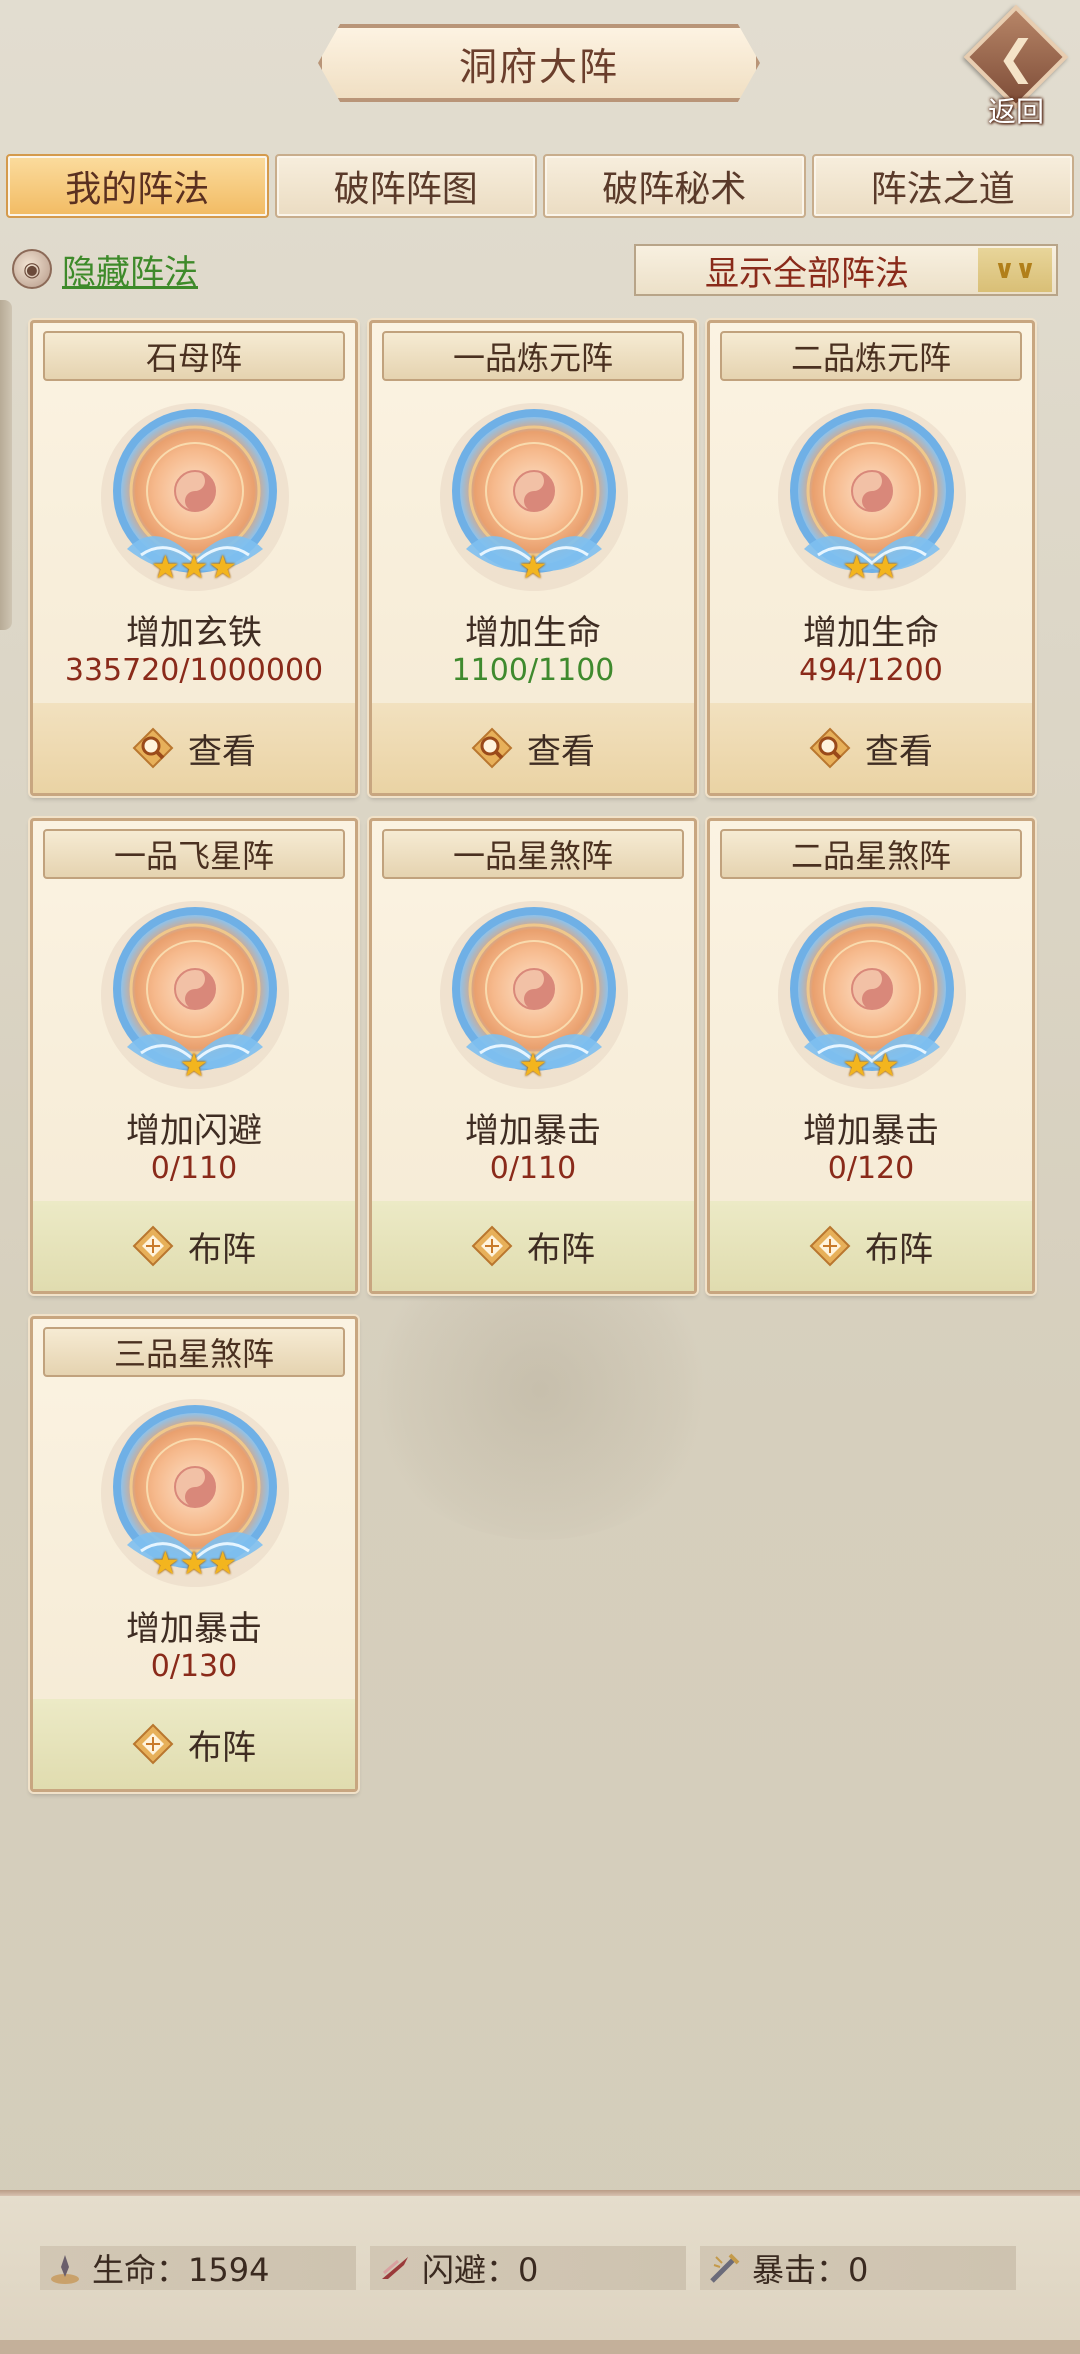 The image size is (1080, 2354). I want to click on formation-card: 石母阵 ★ ★ ★ 增加玄铁 335720/1000000 查看, so click(194, 558).